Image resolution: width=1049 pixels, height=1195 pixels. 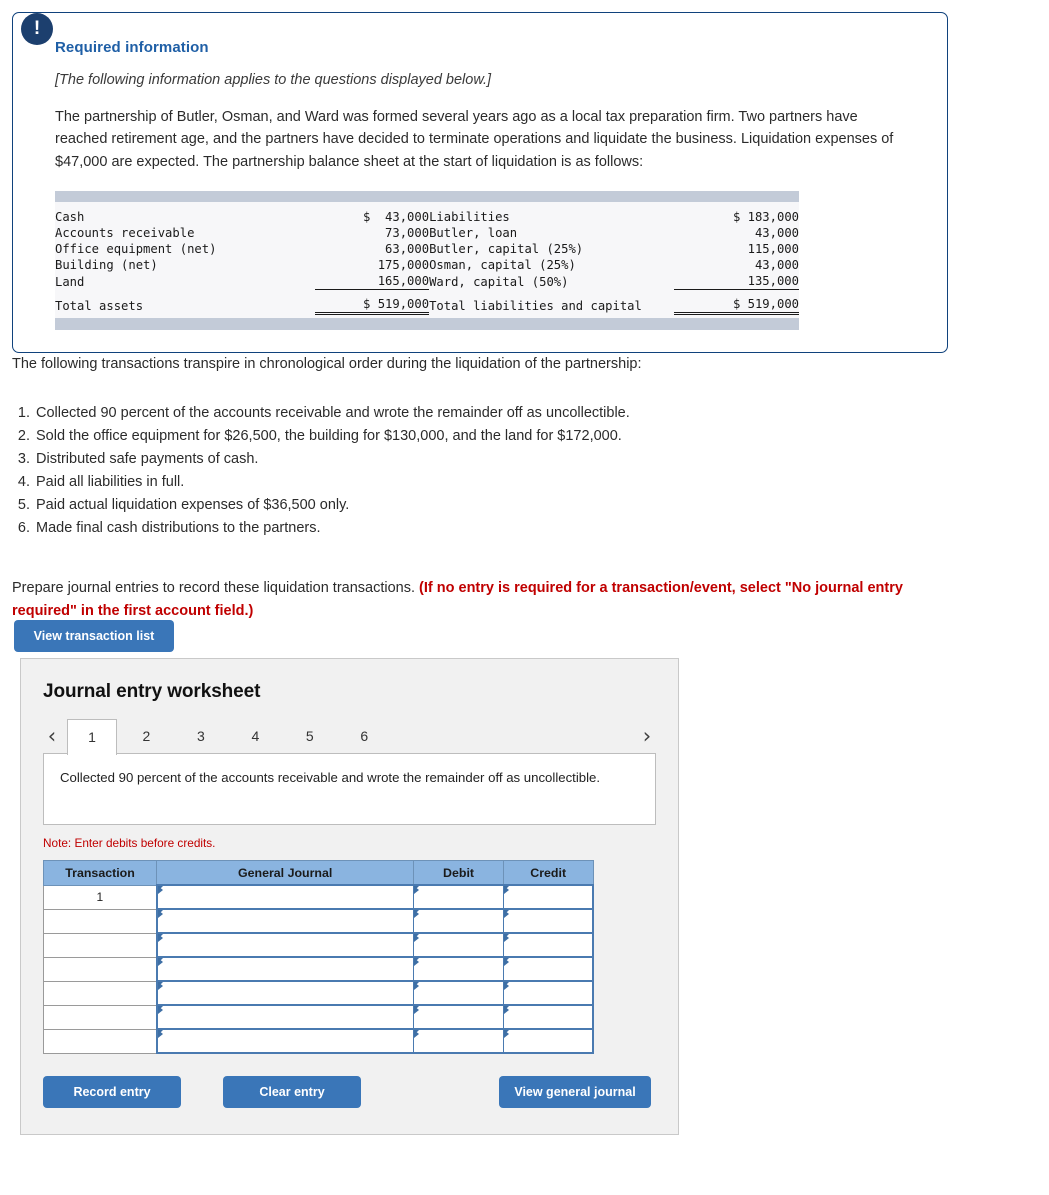 I want to click on equity-label: Butler, capital (25%), so click(x=506, y=249).